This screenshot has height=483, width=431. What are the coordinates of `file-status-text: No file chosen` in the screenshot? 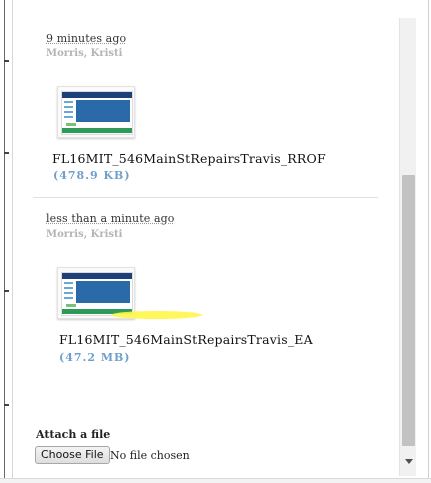 It's located at (150, 455).